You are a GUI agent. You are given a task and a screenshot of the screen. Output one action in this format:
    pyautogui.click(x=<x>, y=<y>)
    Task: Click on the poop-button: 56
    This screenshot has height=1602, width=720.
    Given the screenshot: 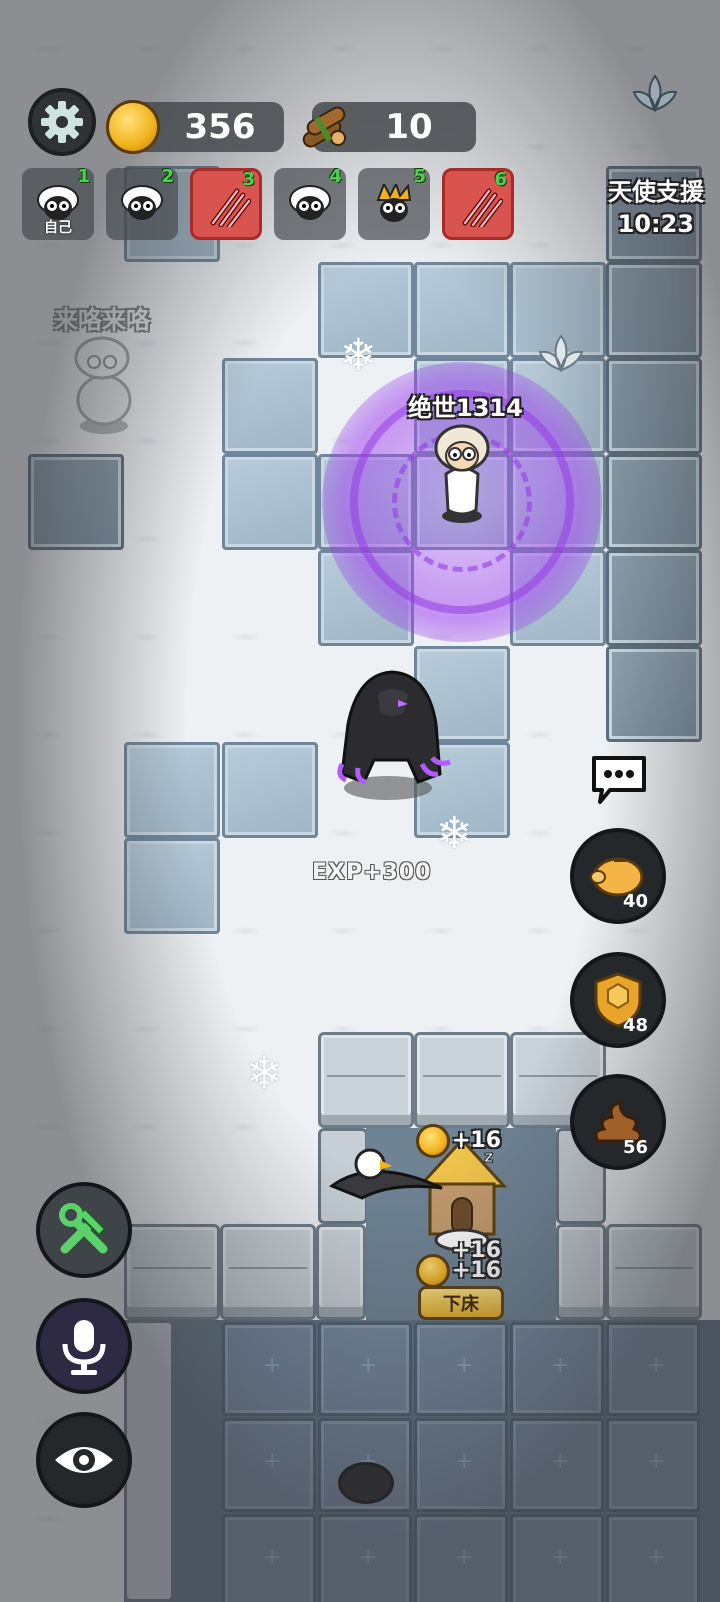 What is the action you would take?
    pyautogui.click(x=618, y=1122)
    